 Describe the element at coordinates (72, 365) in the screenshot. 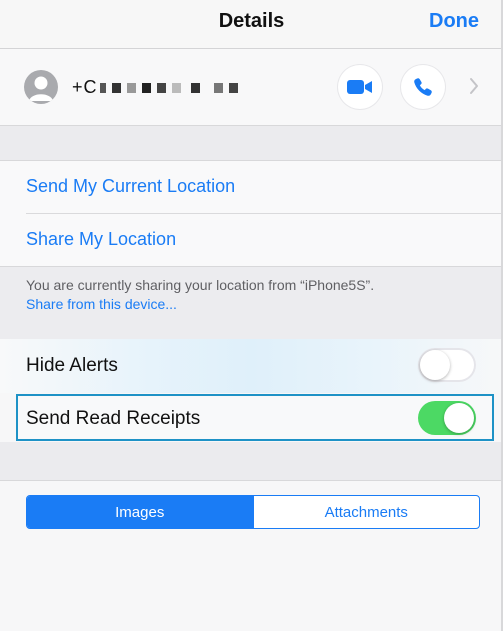

I see `hide-alerts-label: Hide Alerts` at that location.